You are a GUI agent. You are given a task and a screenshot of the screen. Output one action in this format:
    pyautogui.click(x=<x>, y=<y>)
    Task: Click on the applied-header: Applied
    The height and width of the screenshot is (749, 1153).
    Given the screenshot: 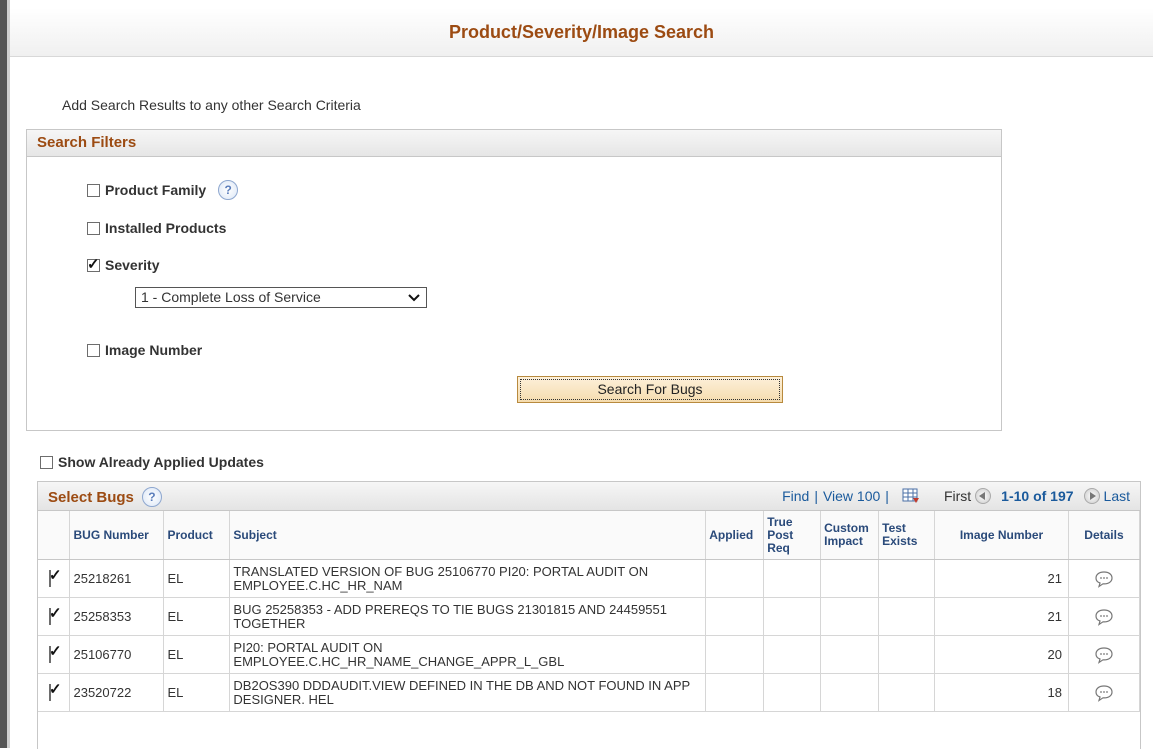 What is the action you would take?
    pyautogui.click(x=735, y=535)
    